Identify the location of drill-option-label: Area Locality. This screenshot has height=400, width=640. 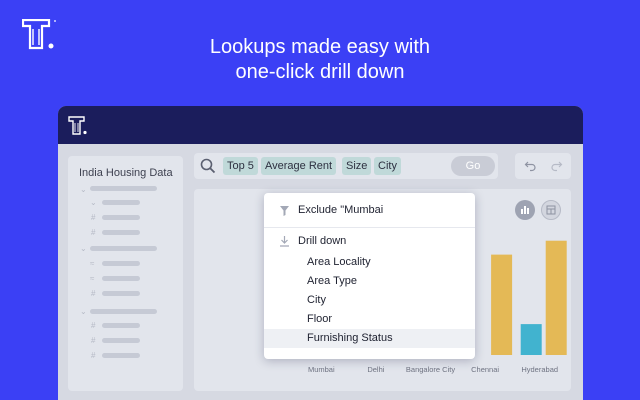
(339, 262).